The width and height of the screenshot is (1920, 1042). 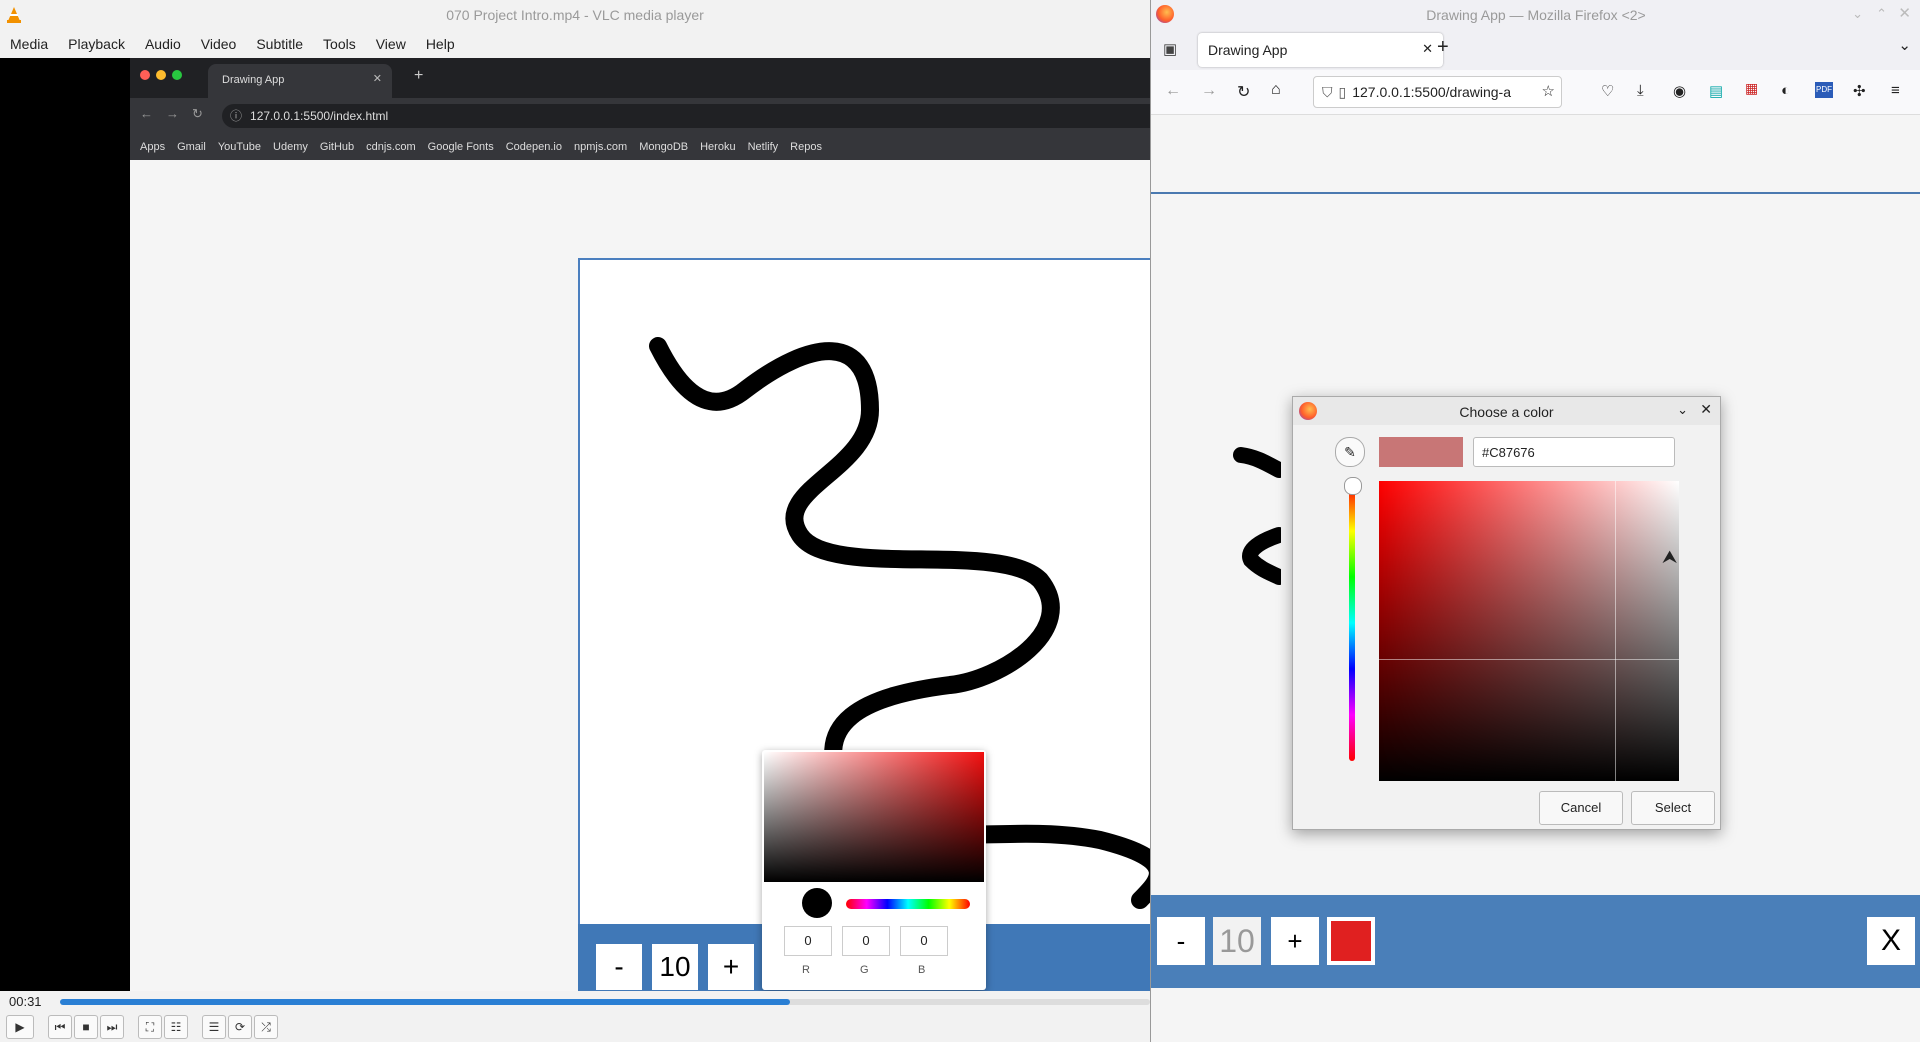 What do you see at coordinates (640, 78) in the screenshot?
I see `video-tabbar: Drawing App ✕ +` at bounding box center [640, 78].